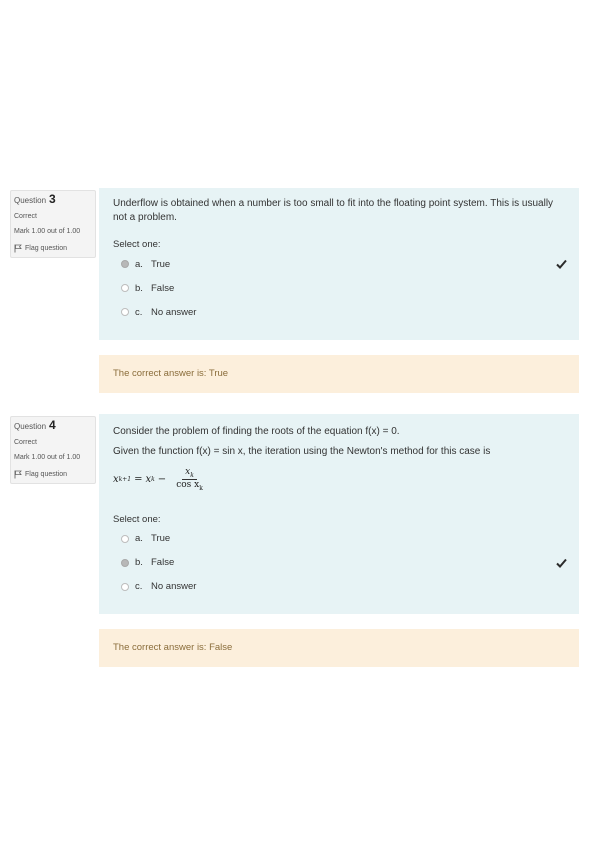 The width and height of the screenshot is (599, 848). Describe the element at coordinates (162, 479) in the screenshot. I see `formula-minus: −` at that location.